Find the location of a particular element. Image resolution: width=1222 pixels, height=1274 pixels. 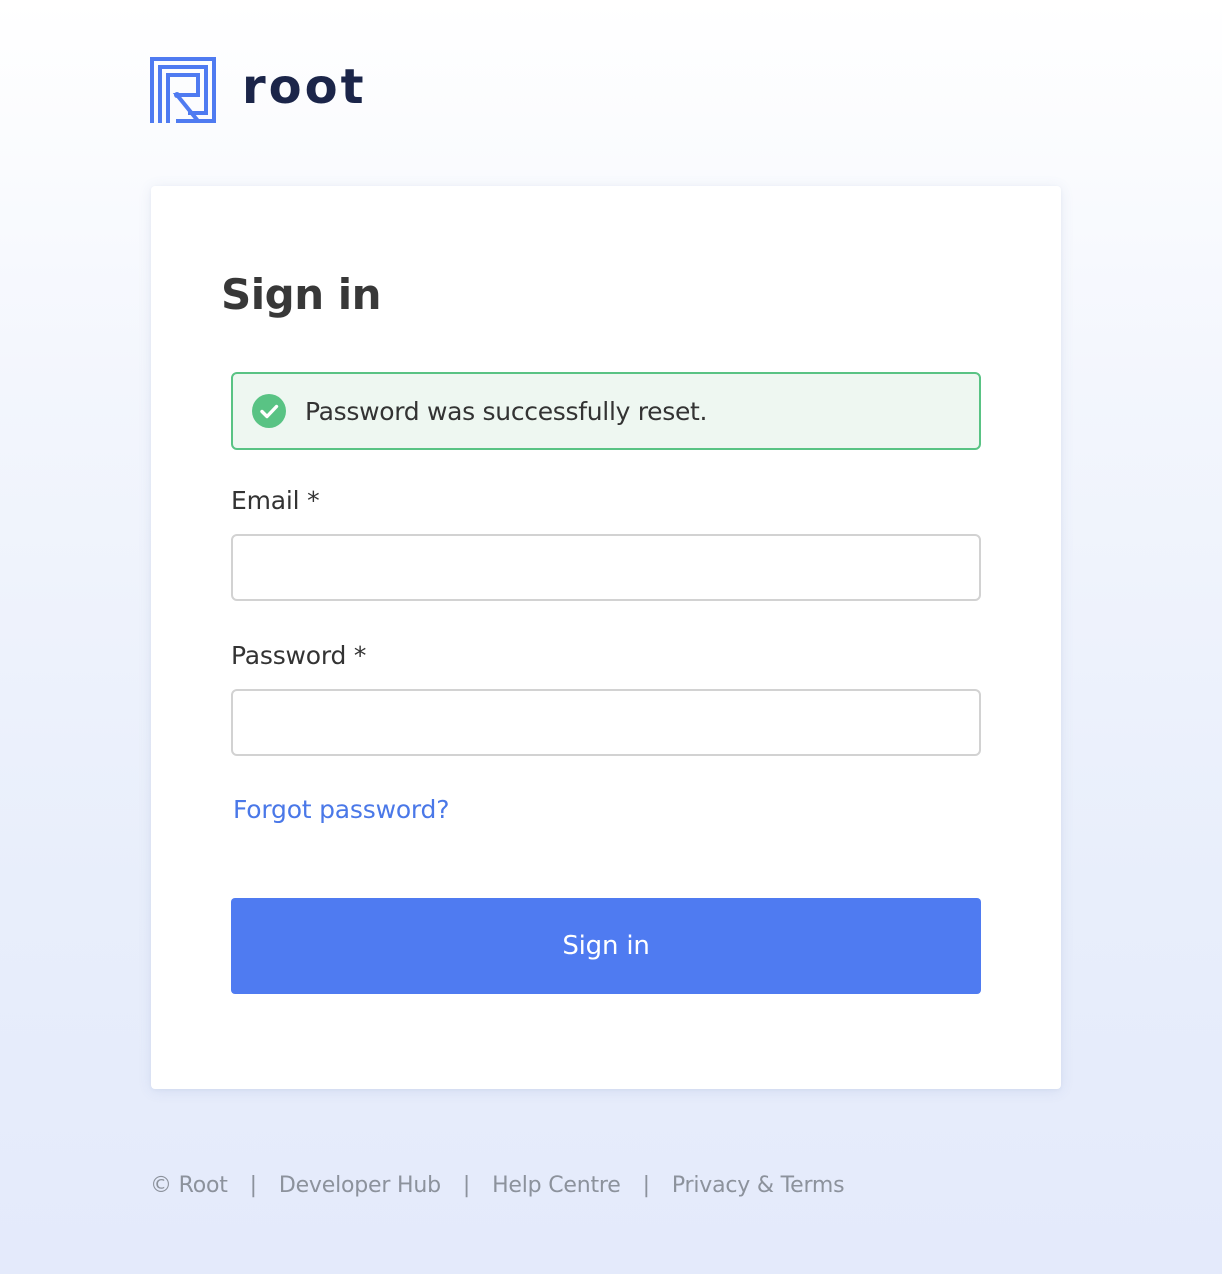

brand-wordmark: root is located at coordinates (304, 87).